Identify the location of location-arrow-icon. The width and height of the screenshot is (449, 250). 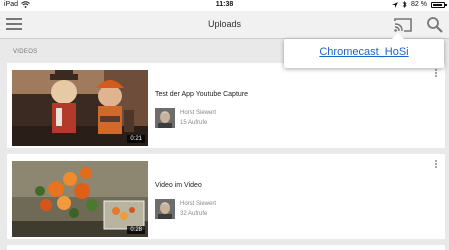
(395, 4).